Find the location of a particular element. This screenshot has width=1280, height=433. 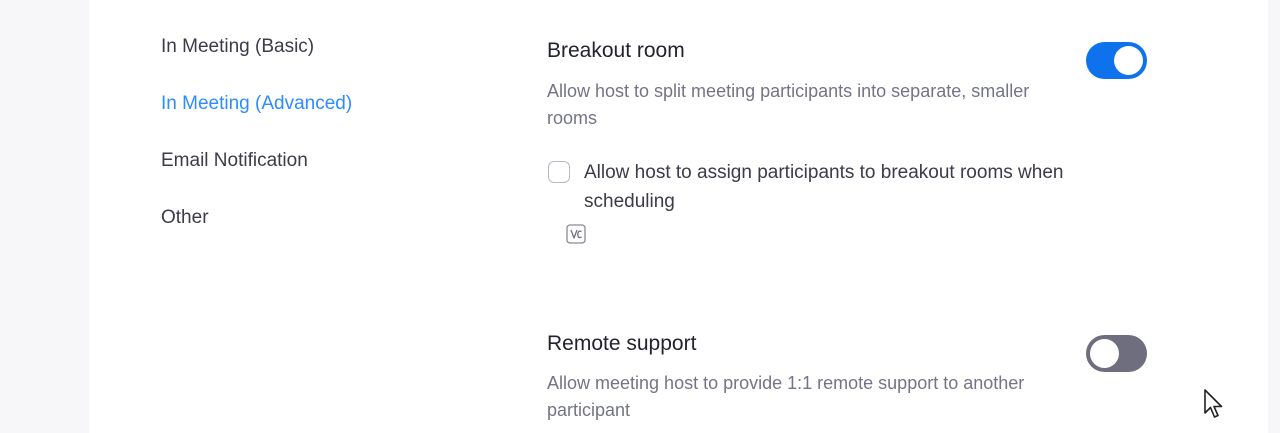

video-badge-icon is located at coordinates (576, 234).